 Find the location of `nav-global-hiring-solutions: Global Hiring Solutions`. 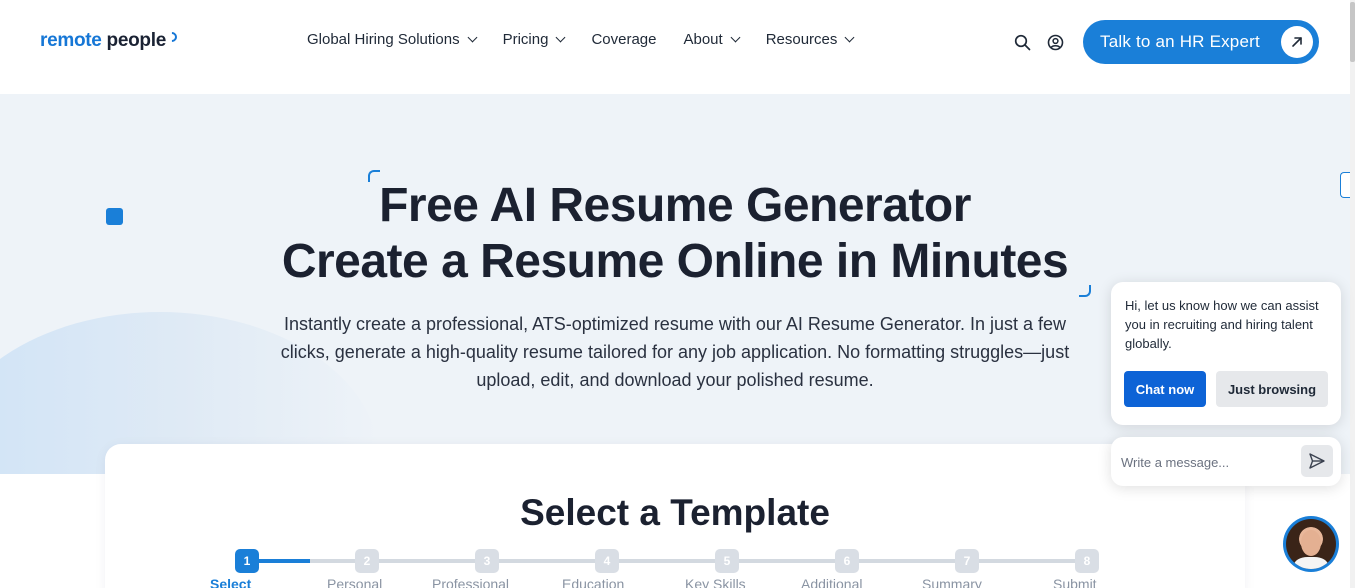

nav-global-hiring-solutions: Global Hiring Solutions is located at coordinates (392, 39).